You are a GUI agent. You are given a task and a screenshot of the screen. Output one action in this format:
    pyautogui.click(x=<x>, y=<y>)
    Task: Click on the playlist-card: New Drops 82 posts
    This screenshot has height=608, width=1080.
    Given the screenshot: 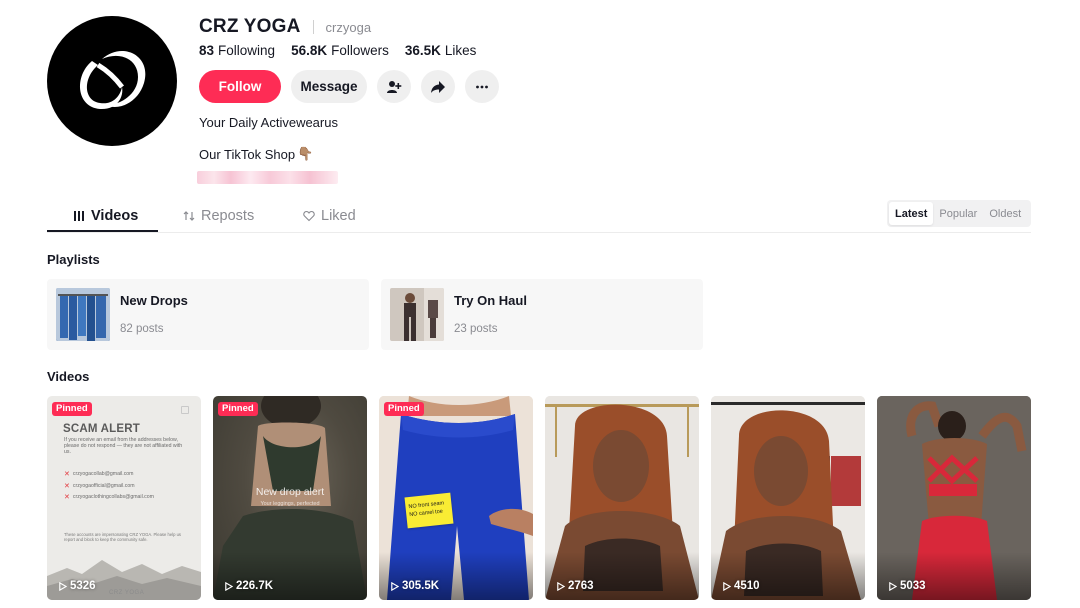 What is the action you would take?
    pyautogui.click(x=208, y=314)
    